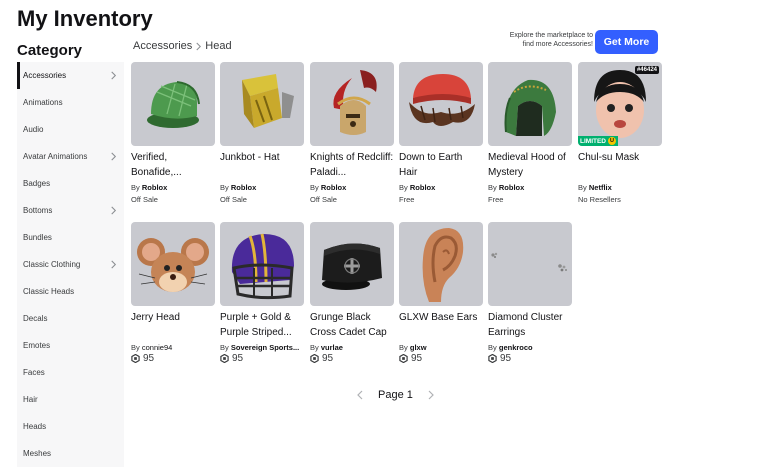  Describe the element at coordinates (395, 395) in the screenshot. I see `page-indicator: Page 1` at that location.